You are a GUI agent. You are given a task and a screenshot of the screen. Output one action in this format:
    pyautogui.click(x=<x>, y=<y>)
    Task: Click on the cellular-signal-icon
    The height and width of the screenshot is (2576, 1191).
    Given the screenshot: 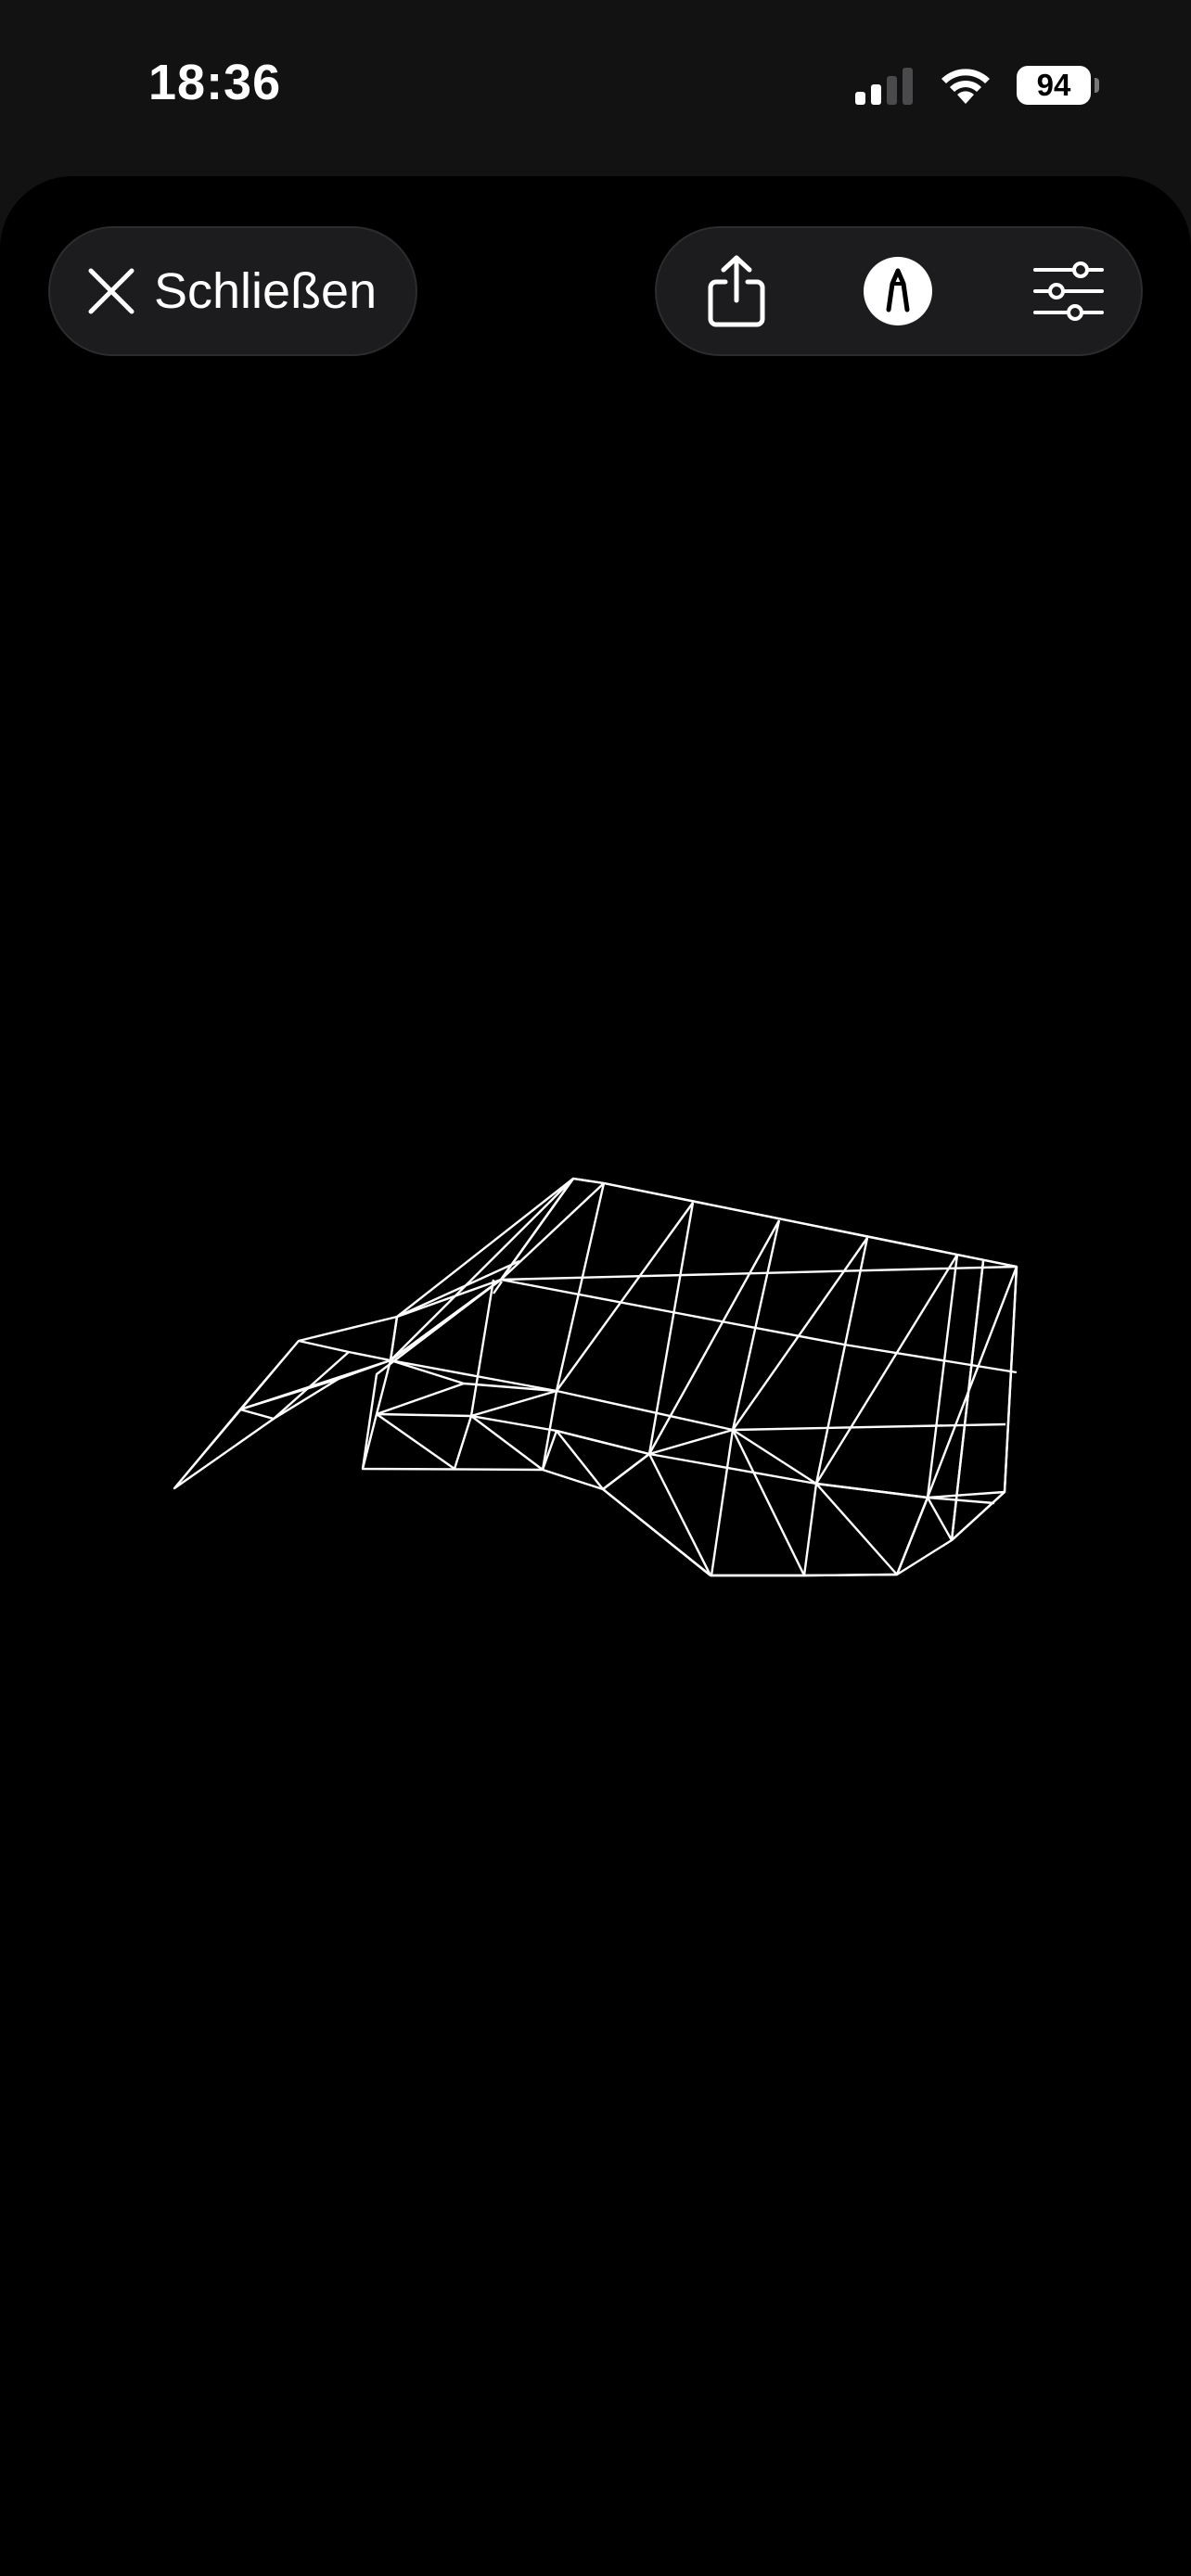 What is the action you would take?
    pyautogui.click(x=884, y=87)
    